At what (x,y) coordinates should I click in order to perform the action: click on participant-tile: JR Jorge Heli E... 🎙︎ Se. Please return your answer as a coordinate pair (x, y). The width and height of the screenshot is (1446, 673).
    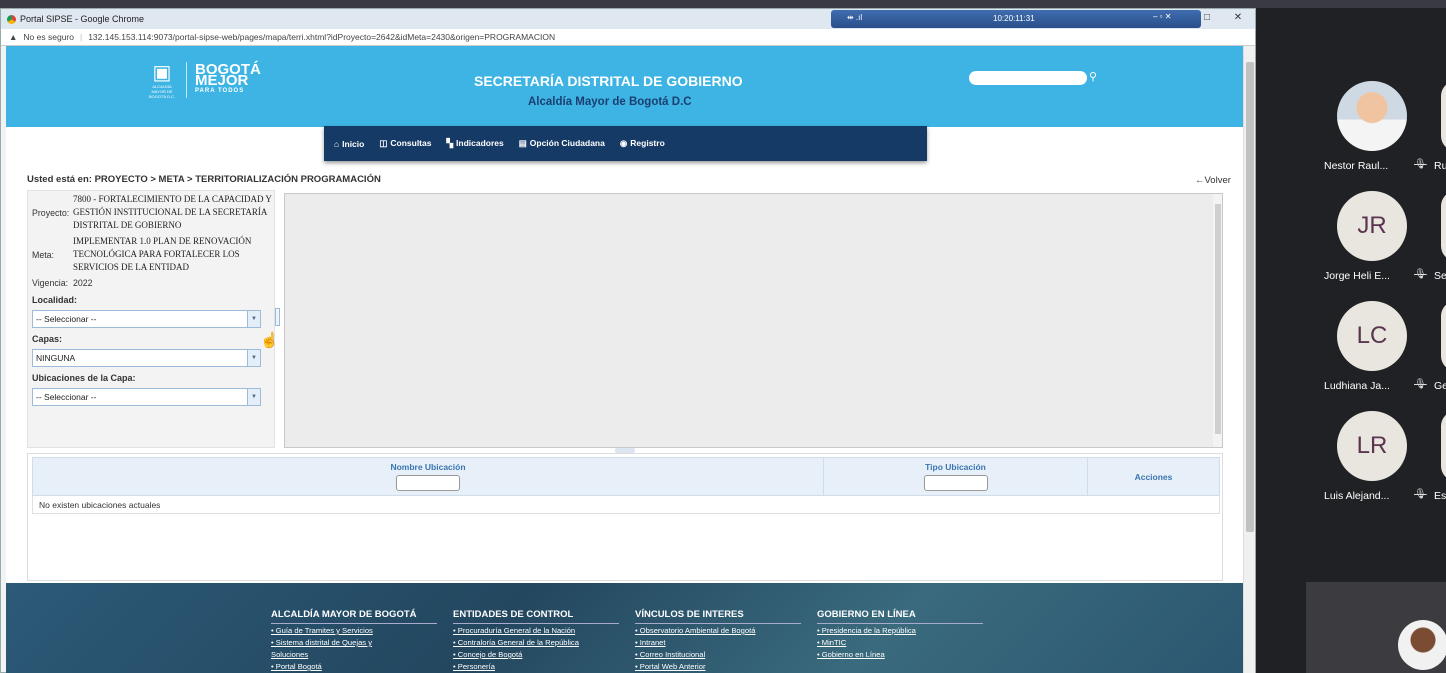
    Looking at the image, I should click on (1351, 246).